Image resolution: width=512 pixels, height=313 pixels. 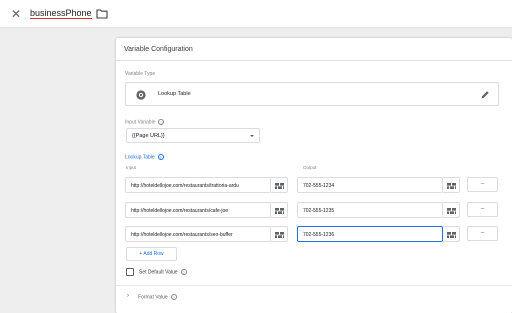 I want to click on input-variable-value: {{Page URL}}, so click(x=148, y=136).